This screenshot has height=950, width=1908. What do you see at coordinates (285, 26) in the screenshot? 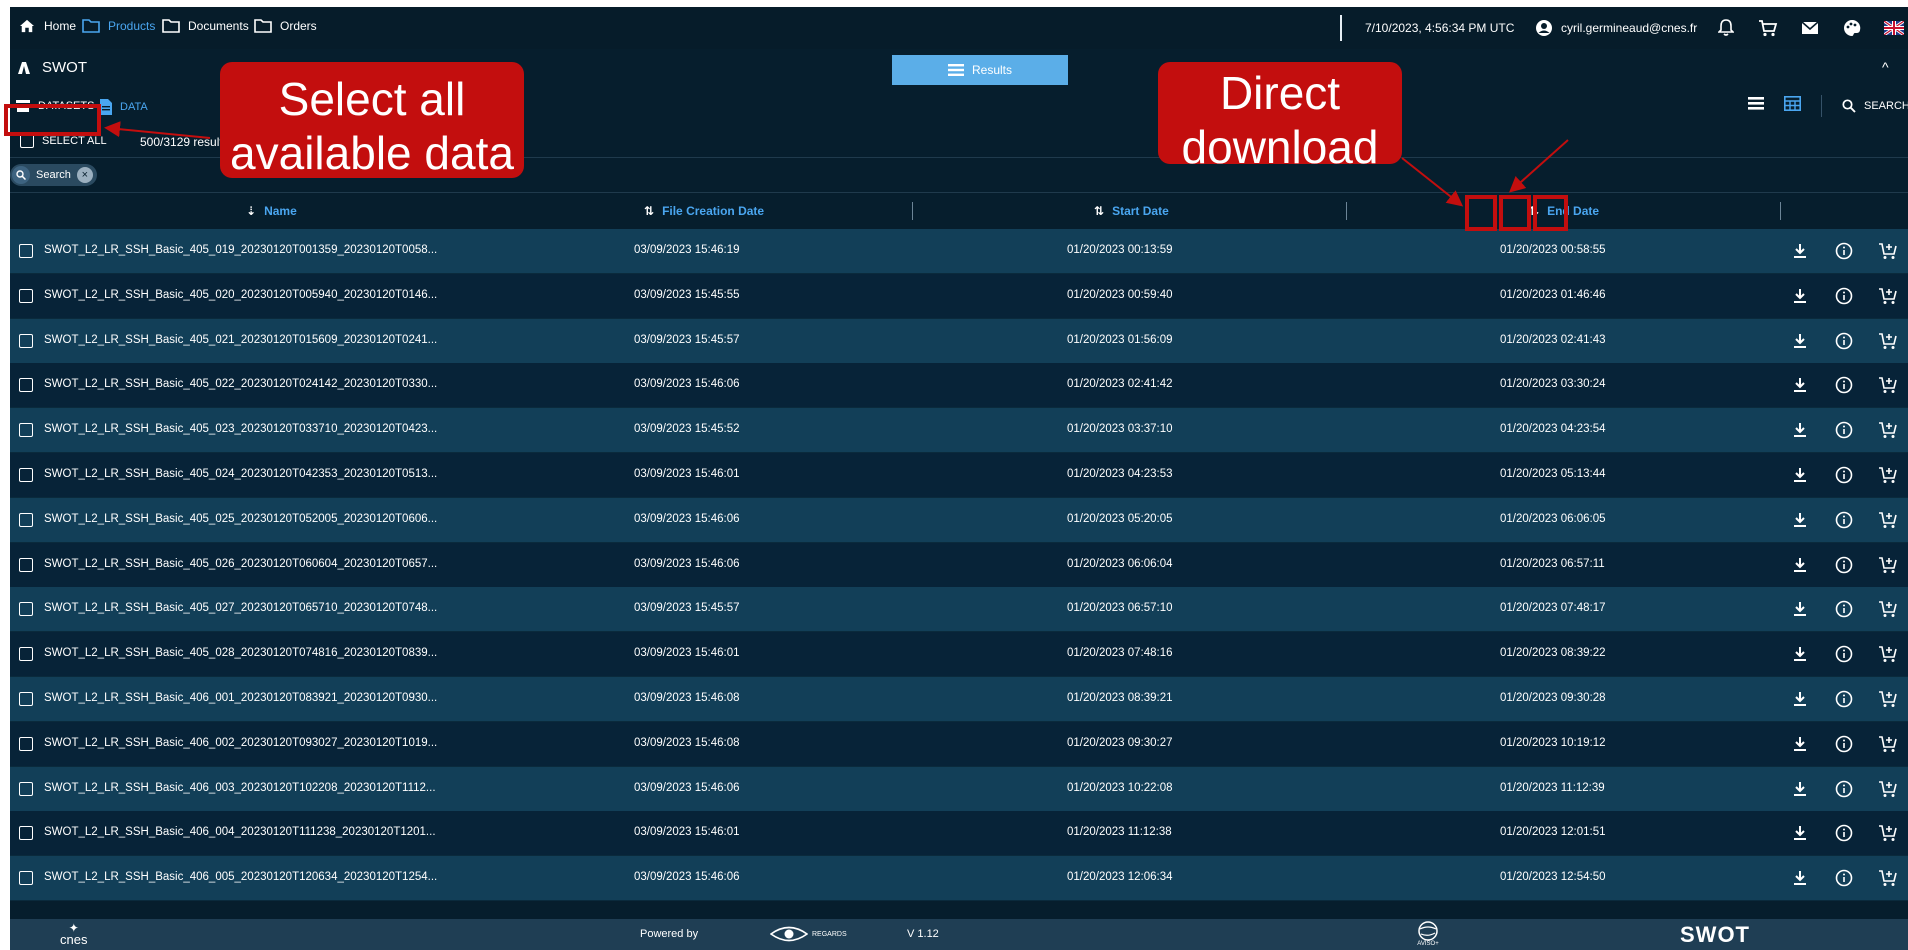
I see `nav-orders: Orders` at bounding box center [285, 26].